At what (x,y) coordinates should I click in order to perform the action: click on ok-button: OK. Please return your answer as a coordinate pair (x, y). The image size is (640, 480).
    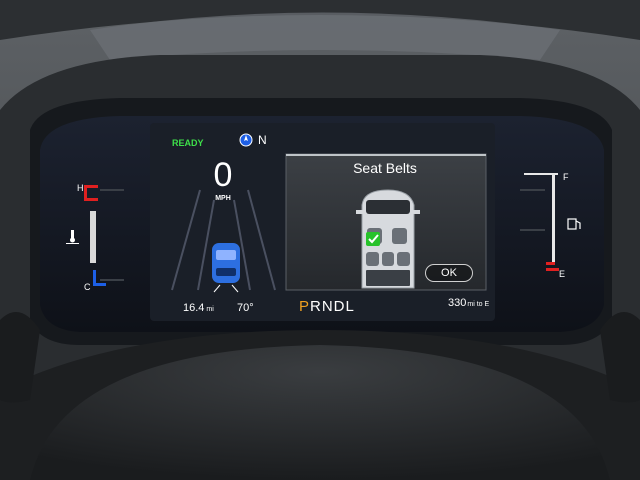
    Looking at the image, I should click on (449, 273).